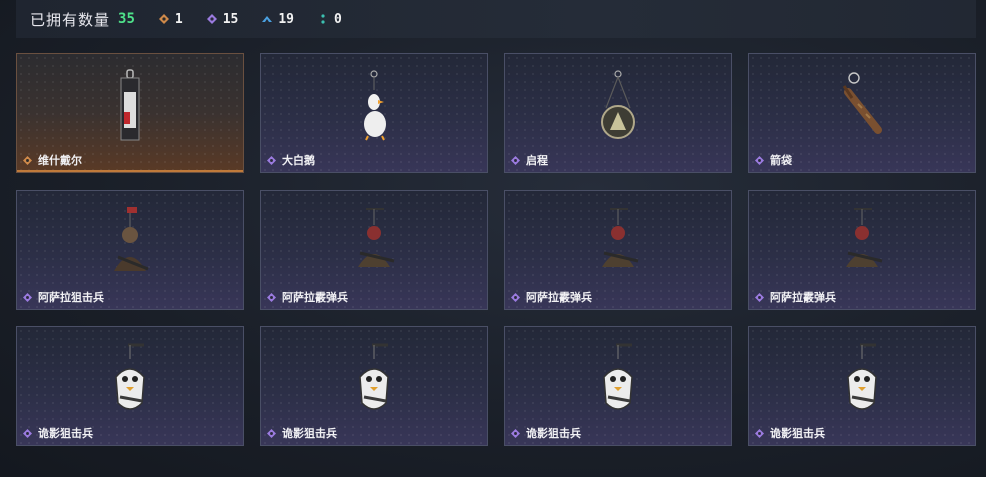 This screenshot has width=986, height=477. Describe the element at coordinates (323, 19) in the screenshot. I see `teal-dots-icon` at that location.